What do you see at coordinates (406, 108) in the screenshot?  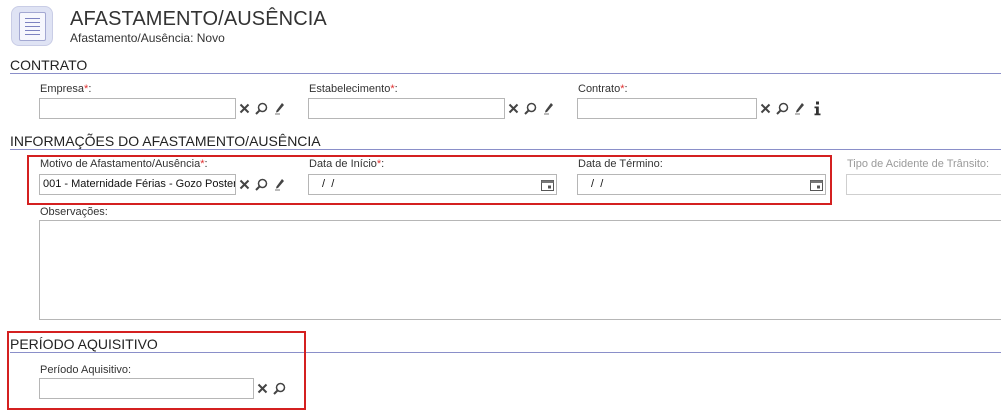 I see `estabelecimento-field` at bounding box center [406, 108].